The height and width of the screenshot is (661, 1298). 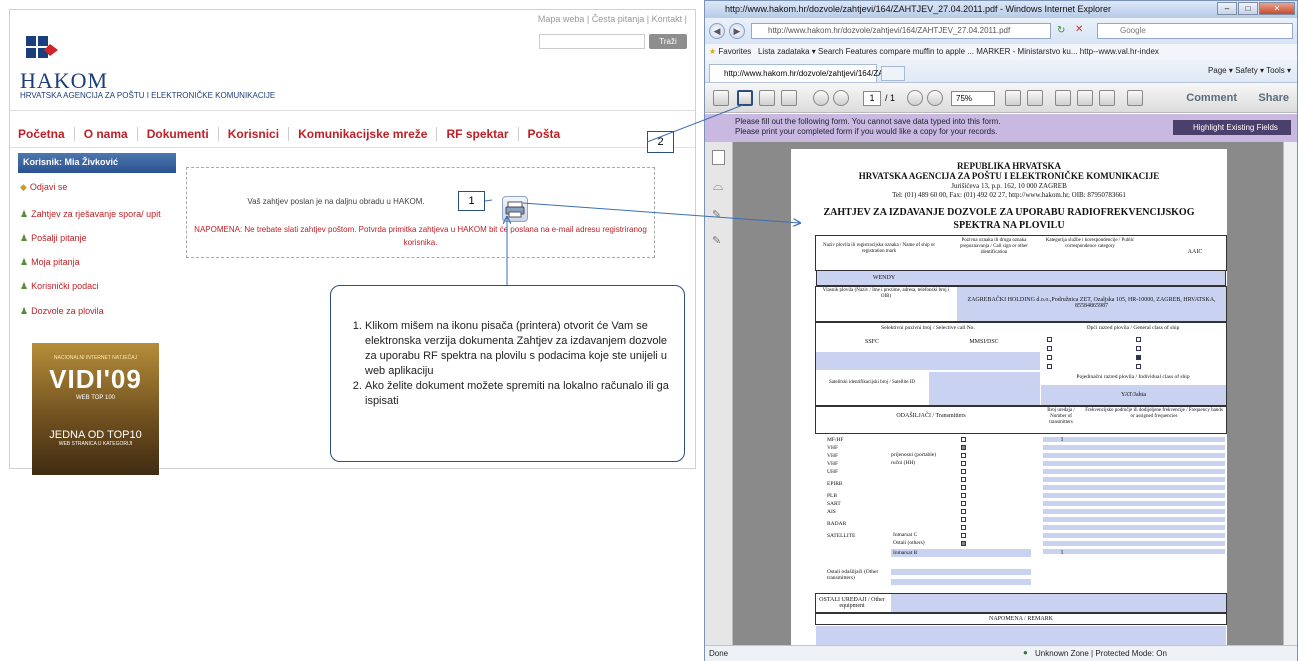 I want to click on search-input, so click(x=592, y=41).